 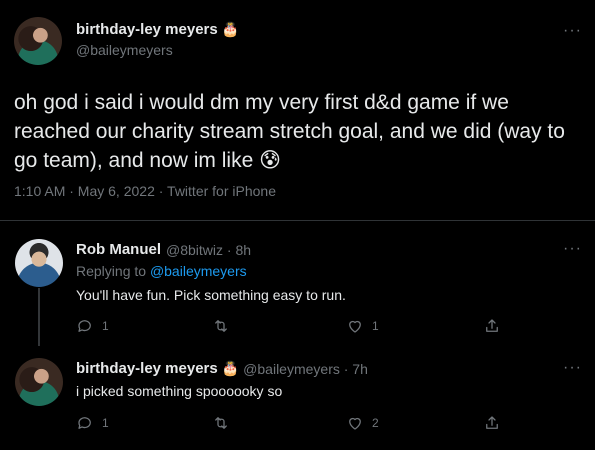 What do you see at coordinates (198, 271) in the screenshot?
I see `replying-to-link: @baileymeyers` at bounding box center [198, 271].